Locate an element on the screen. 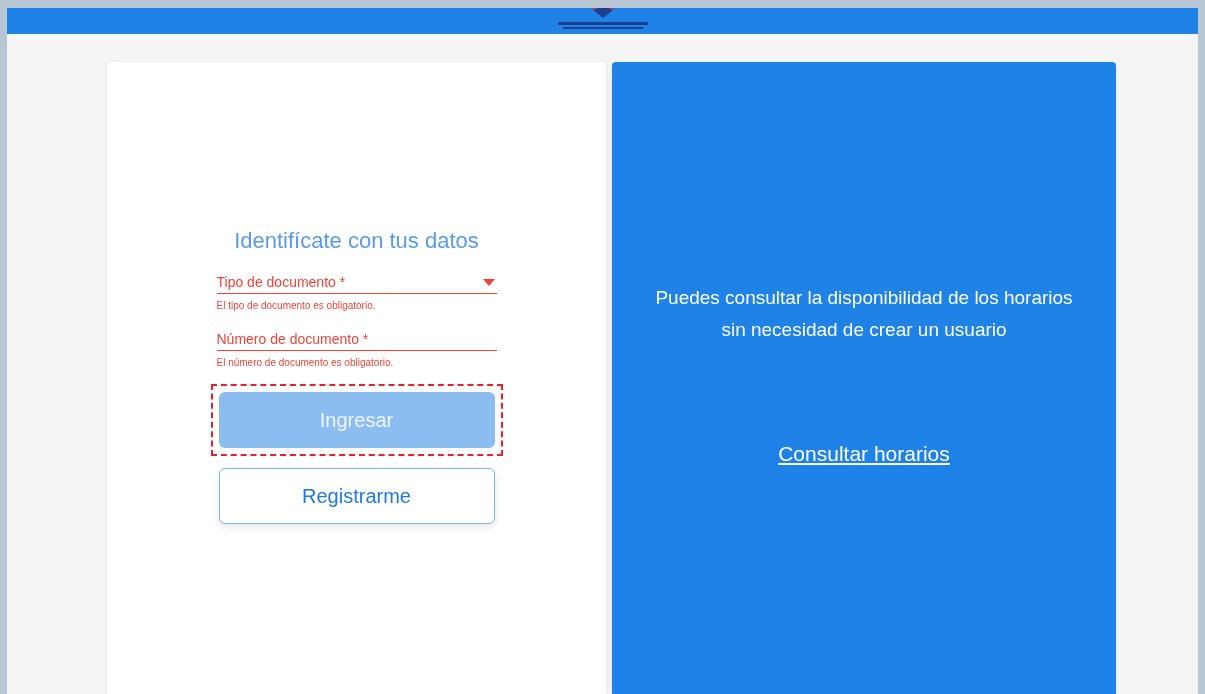  error-message: El tipo de documento es obligatorio. is located at coordinates (296, 305).